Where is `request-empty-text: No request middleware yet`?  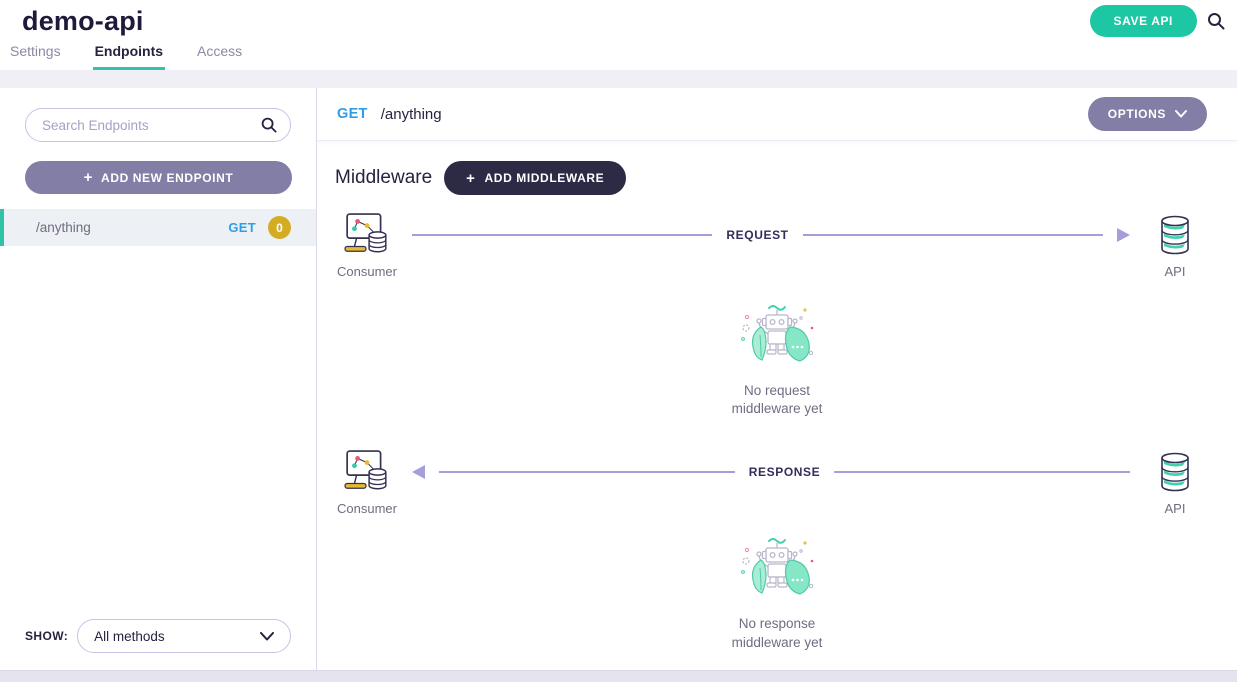
request-empty-text: No request middleware yet is located at coordinates (777, 400).